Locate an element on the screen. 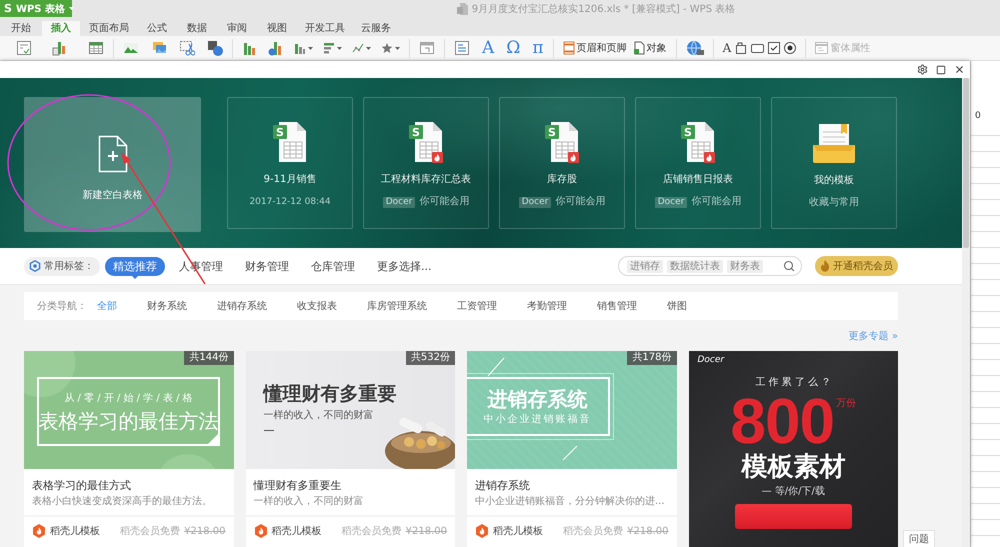 Image resolution: width=1000 pixels, height=547 pixels. rectangle-icon is located at coordinates (757, 48).